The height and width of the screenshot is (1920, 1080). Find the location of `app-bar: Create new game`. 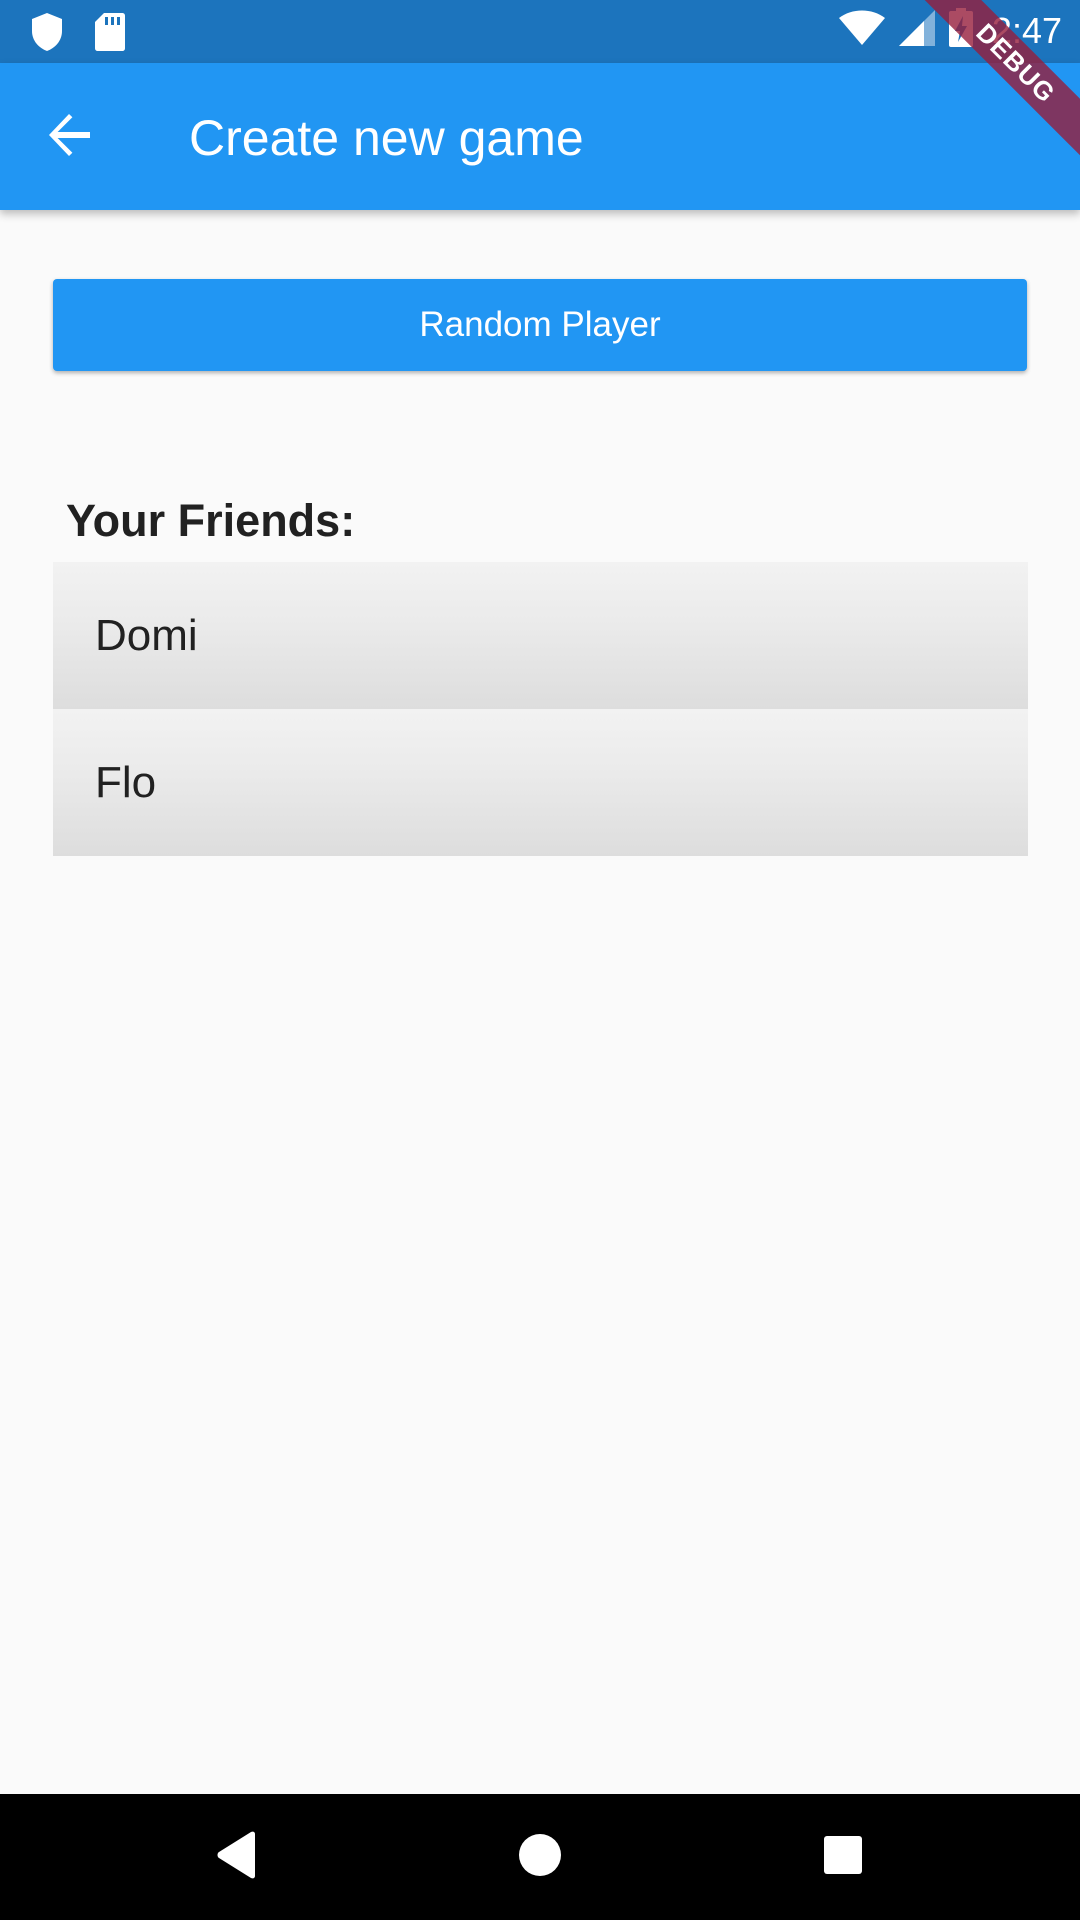

app-bar: Create new game is located at coordinates (540, 136).